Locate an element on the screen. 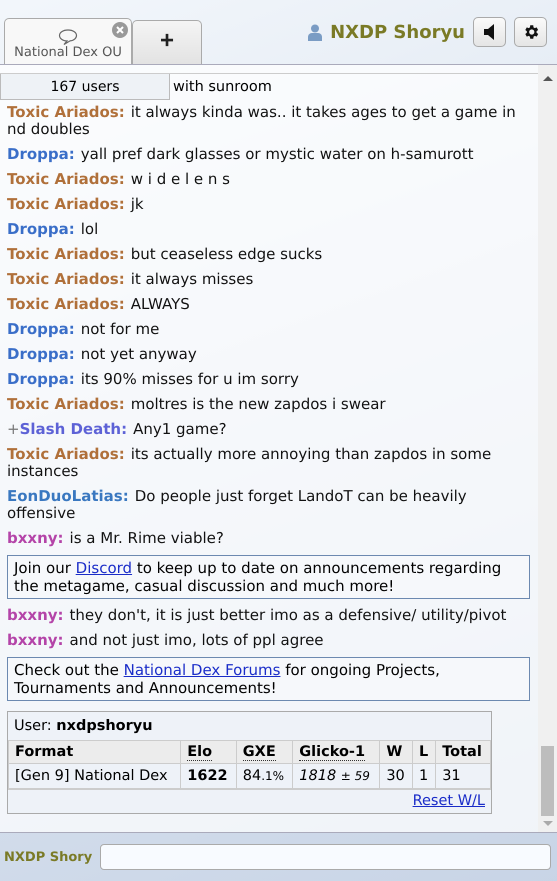 The height and width of the screenshot is (881, 557). column-header: Glicko-1 is located at coordinates (336, 752).